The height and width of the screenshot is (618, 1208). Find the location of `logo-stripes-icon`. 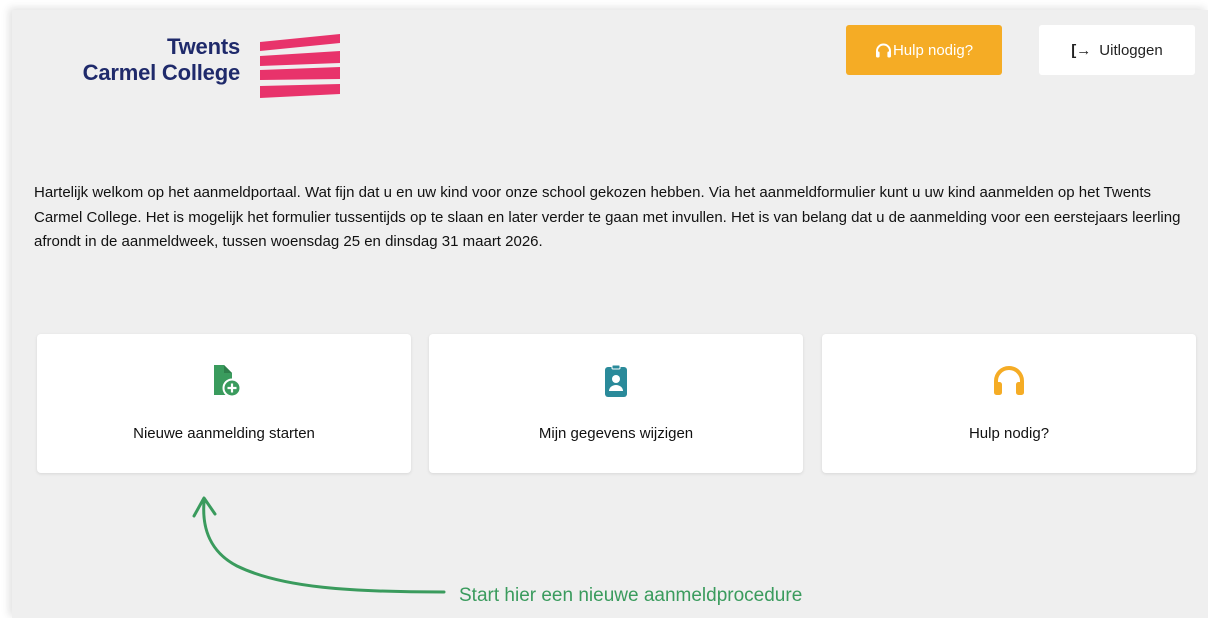

logo-stripes-icon is located at coordinates (300, 66).